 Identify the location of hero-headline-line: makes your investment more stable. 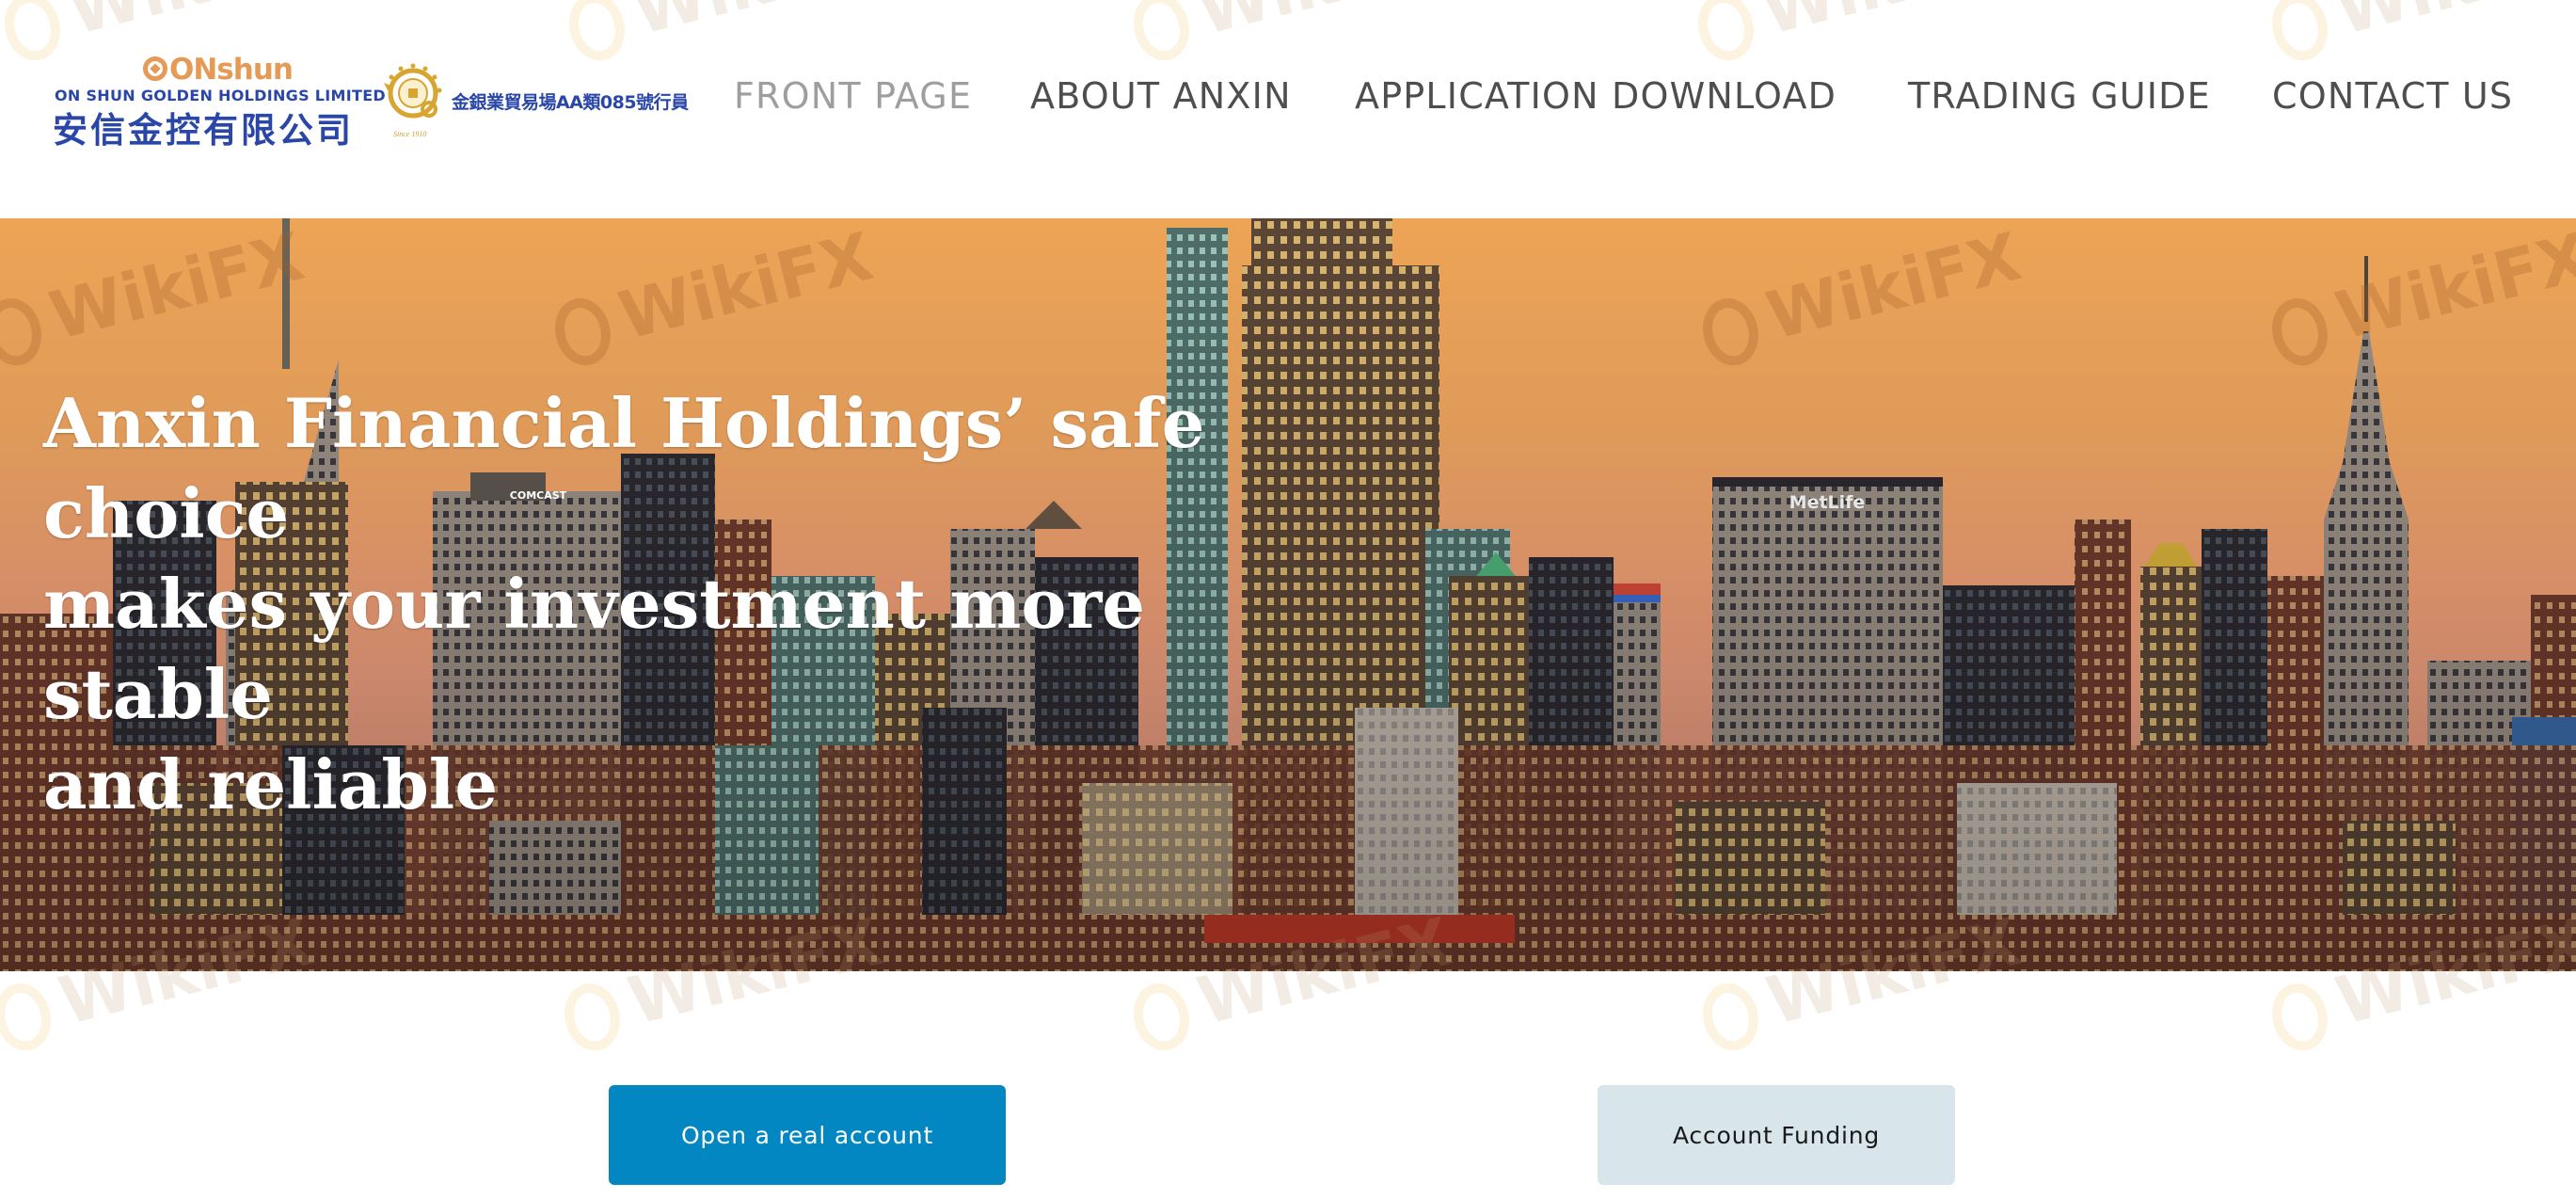
(594, 649).